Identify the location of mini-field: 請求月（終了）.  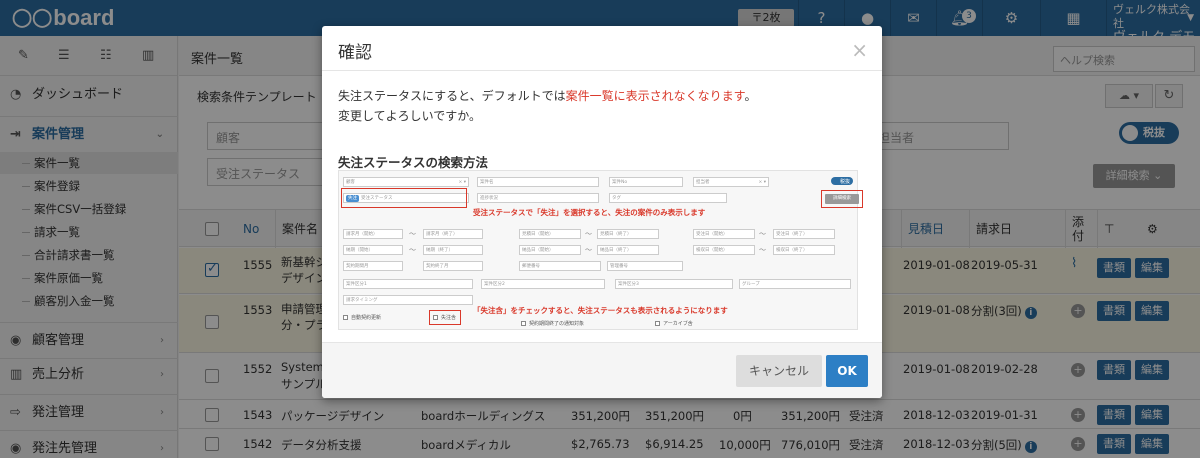
(453, 234).